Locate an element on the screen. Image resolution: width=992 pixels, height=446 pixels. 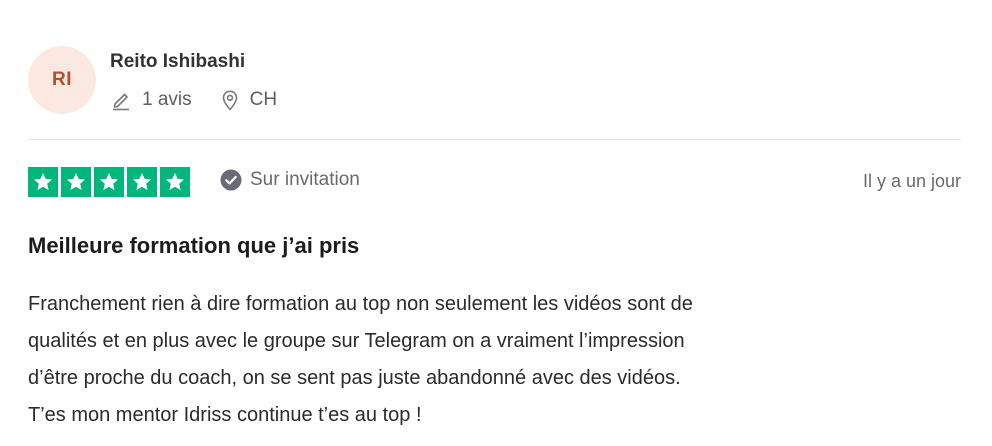
review-count: 1 avis is located at coordinates (151, 100).